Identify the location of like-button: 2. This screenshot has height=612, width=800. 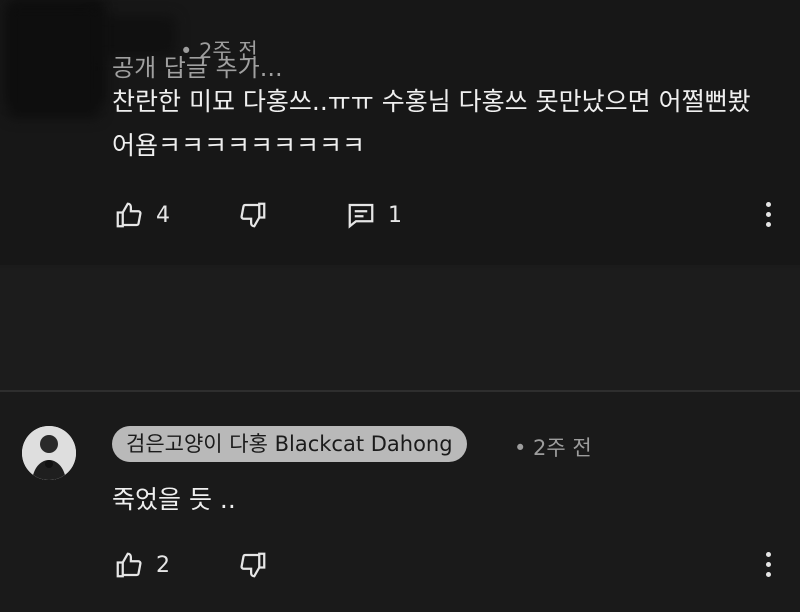
(142, 565).